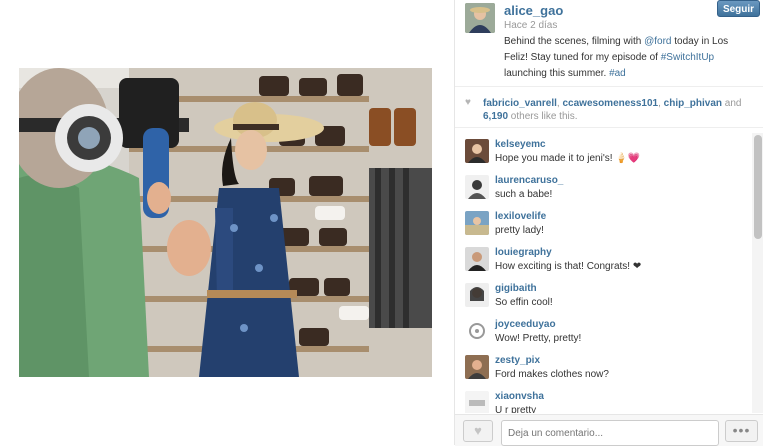  What do you see at coordinates (757, 273) in the screenshot?
I see `comments-scrollbar` at bounding box center [757, 273].